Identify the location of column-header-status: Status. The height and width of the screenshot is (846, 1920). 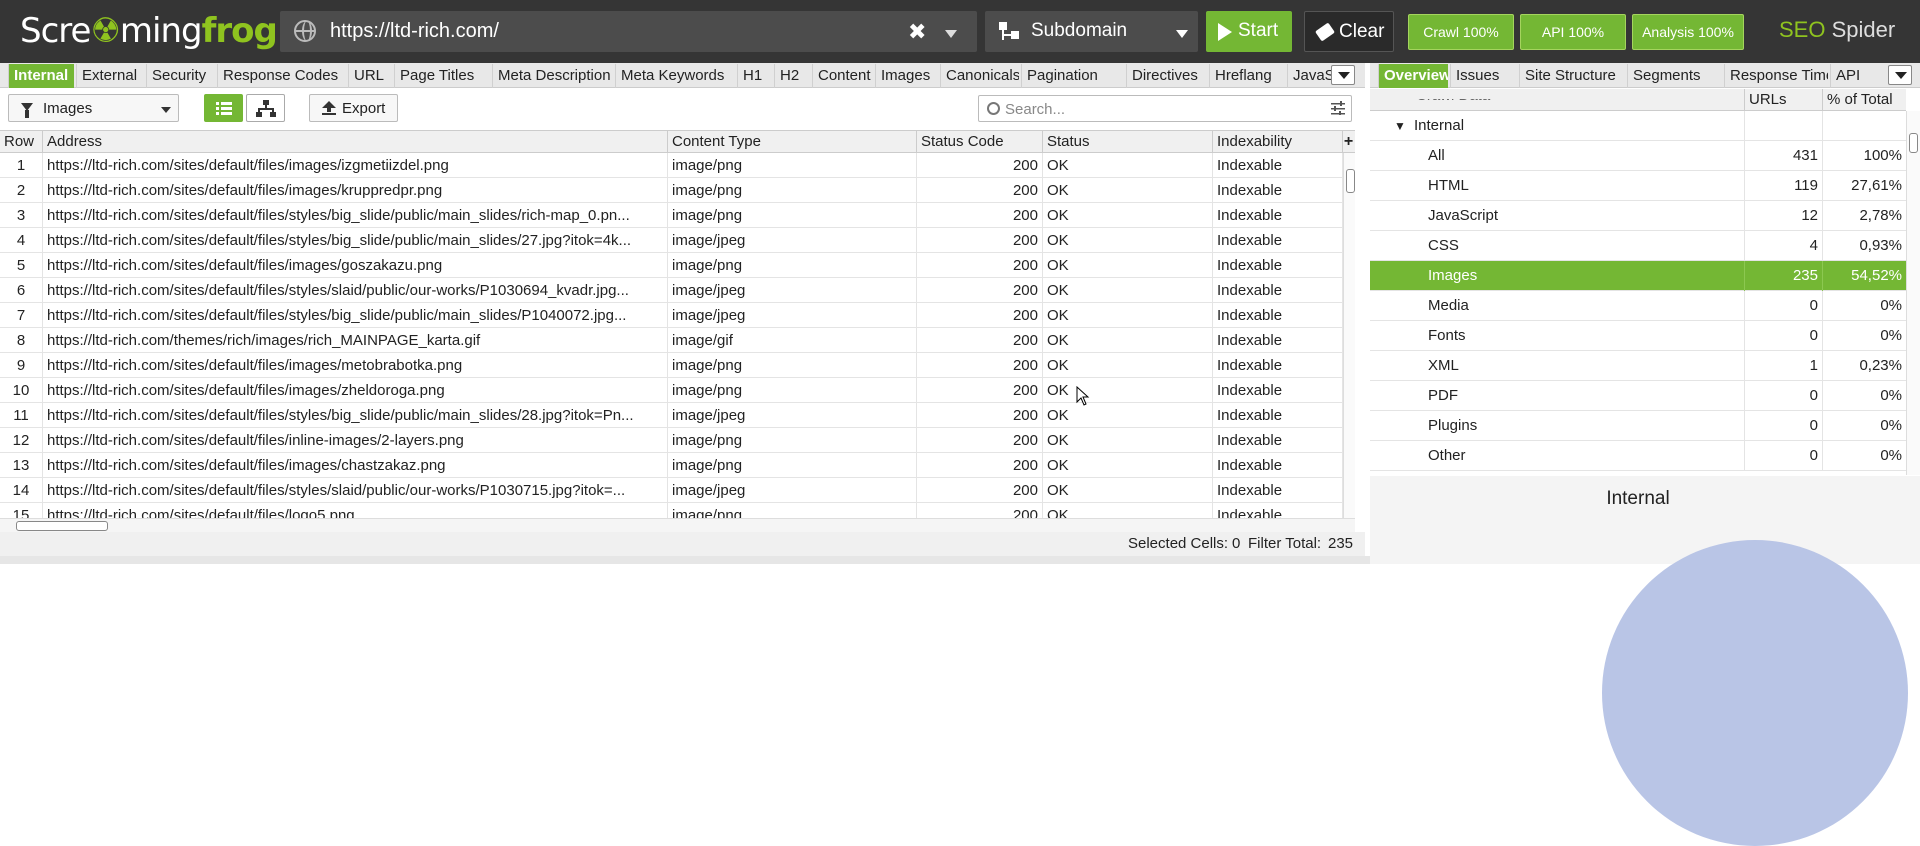
(1128, 142).